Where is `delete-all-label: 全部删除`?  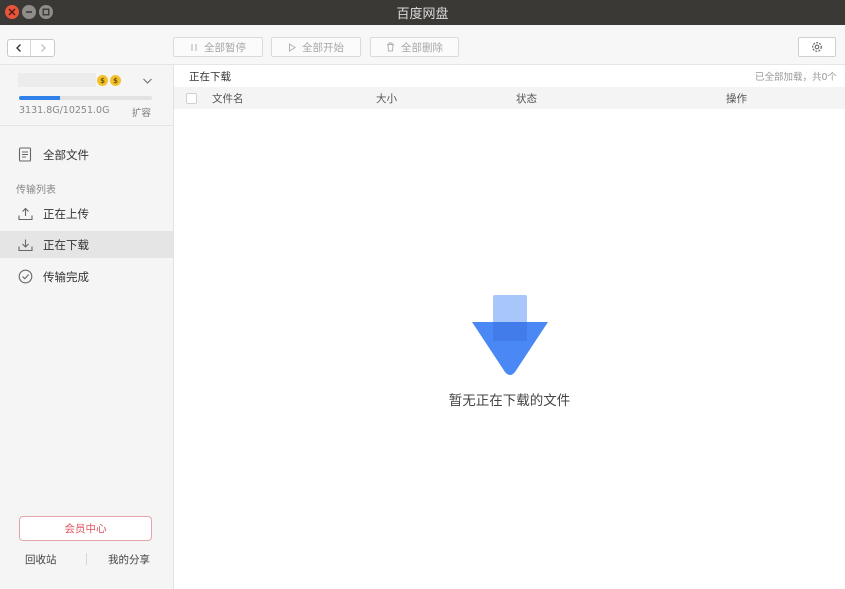 delete-all-label: 全部删除 is located at coordinates (422, 47).